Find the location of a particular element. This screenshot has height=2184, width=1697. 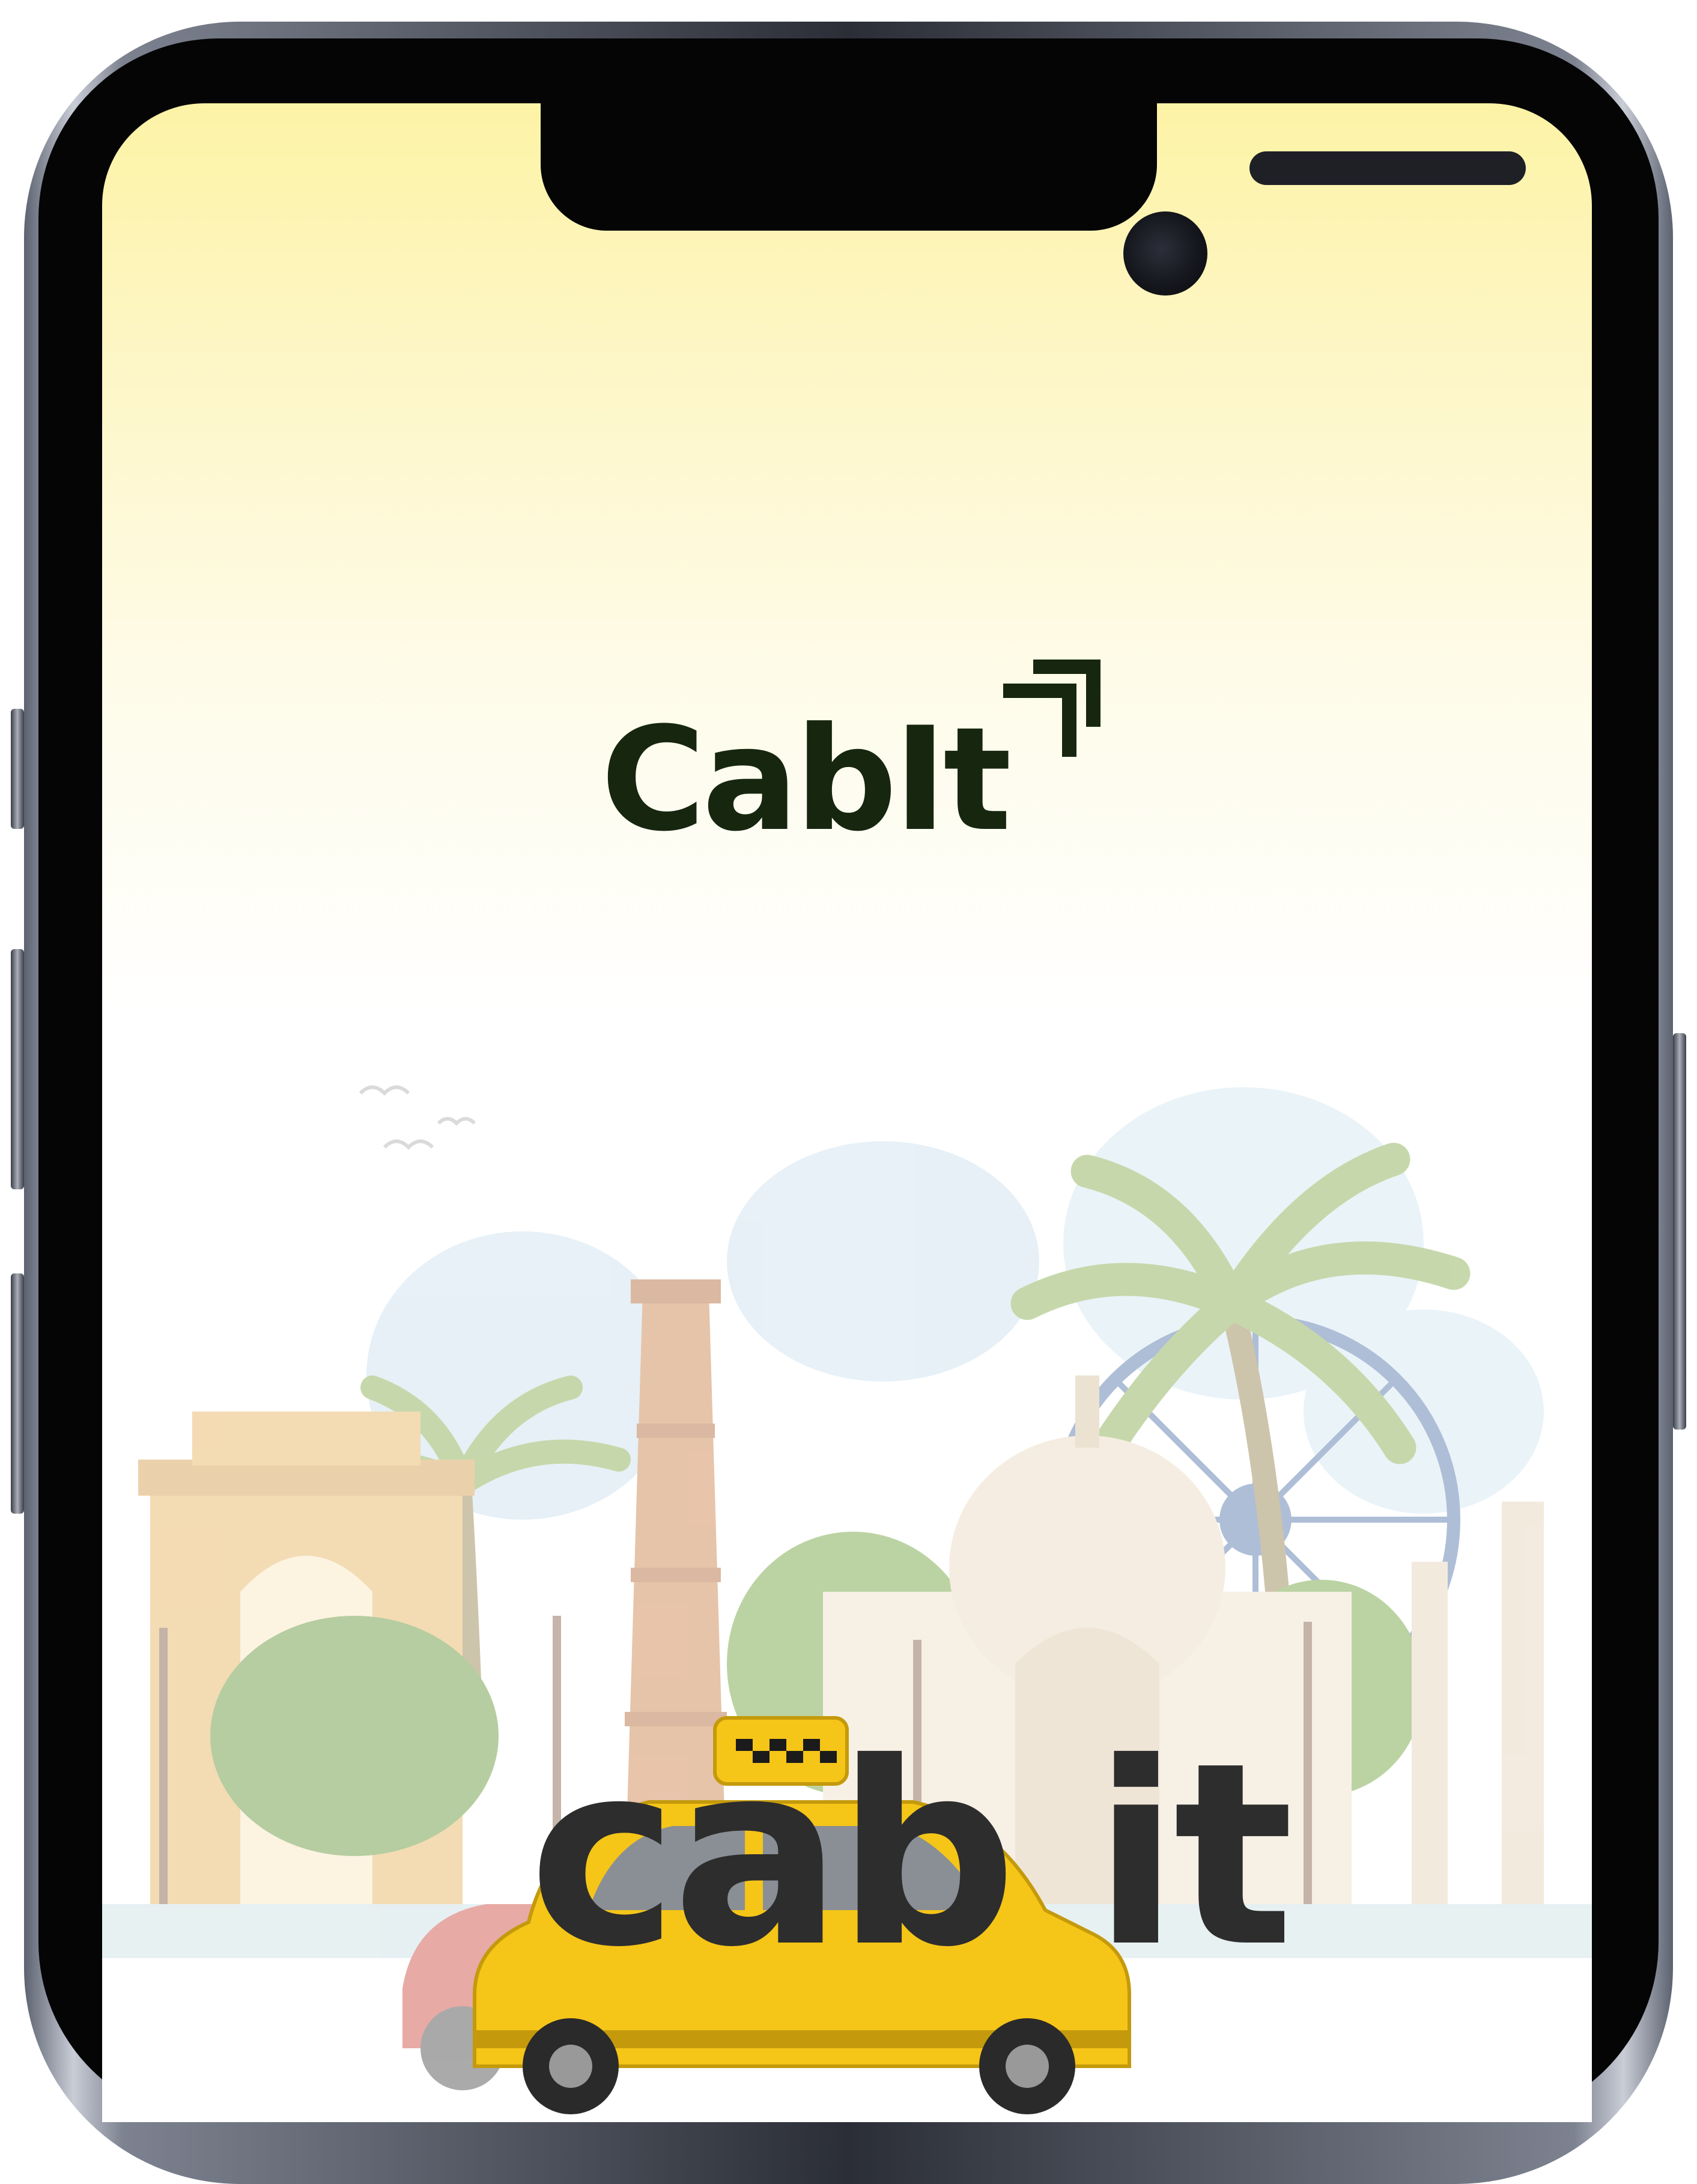

mute-switch is located at coordinates (17, 769).